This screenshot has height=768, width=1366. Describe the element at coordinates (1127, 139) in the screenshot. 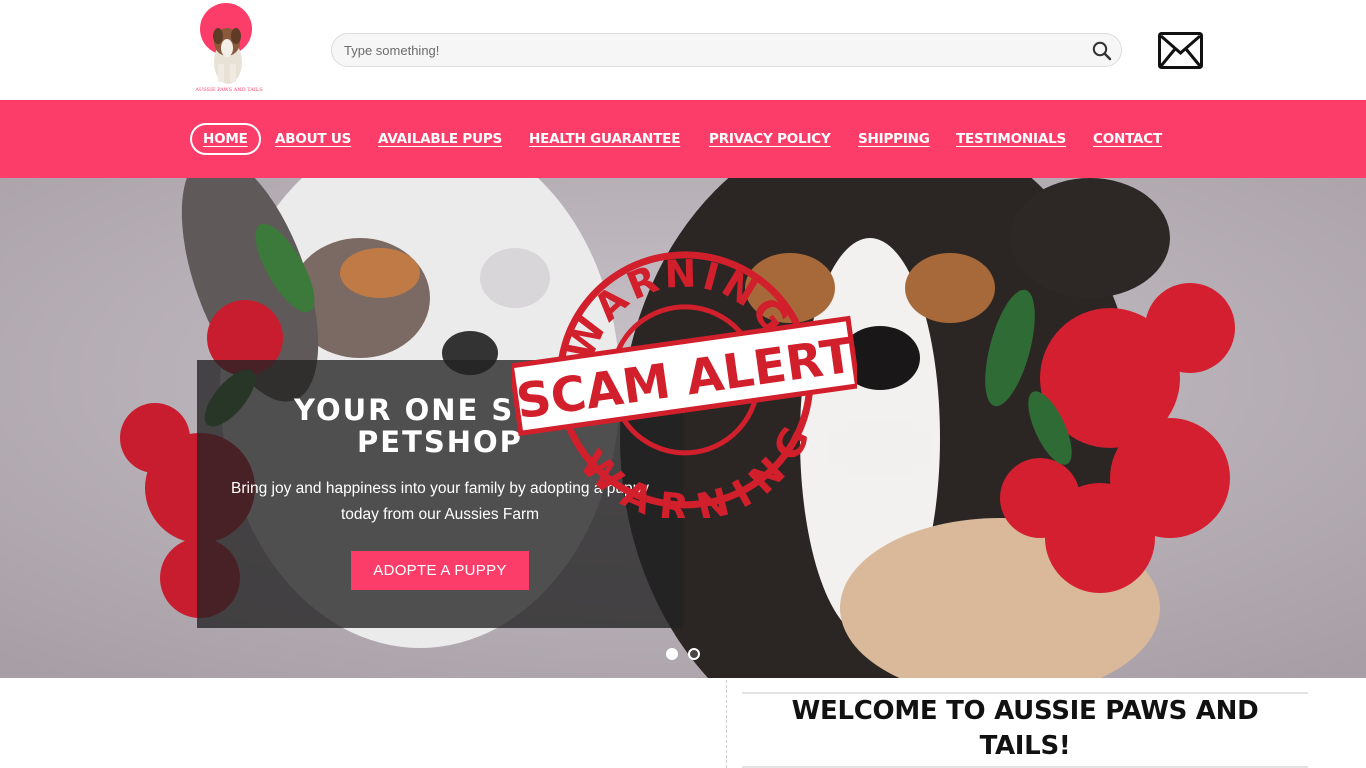

I see `nav-contact: CONTACT` at that location.